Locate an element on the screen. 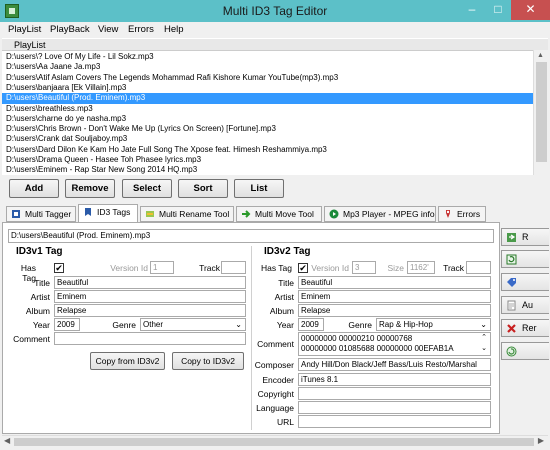 The width and height of the screenshot is (550, 450). id3v1-title-field: Beautiful is located at coordinates (150, 282).